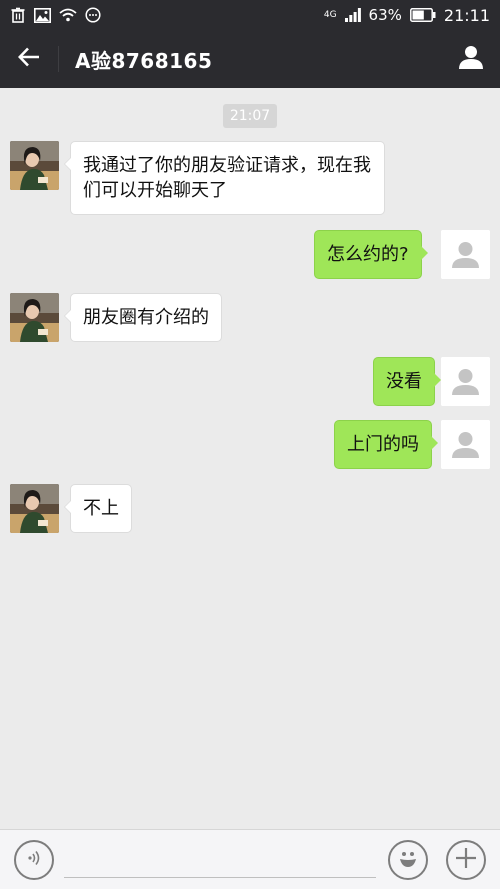  I want to click on status-bar: 4G 63% 21:11, so click(250, 15).